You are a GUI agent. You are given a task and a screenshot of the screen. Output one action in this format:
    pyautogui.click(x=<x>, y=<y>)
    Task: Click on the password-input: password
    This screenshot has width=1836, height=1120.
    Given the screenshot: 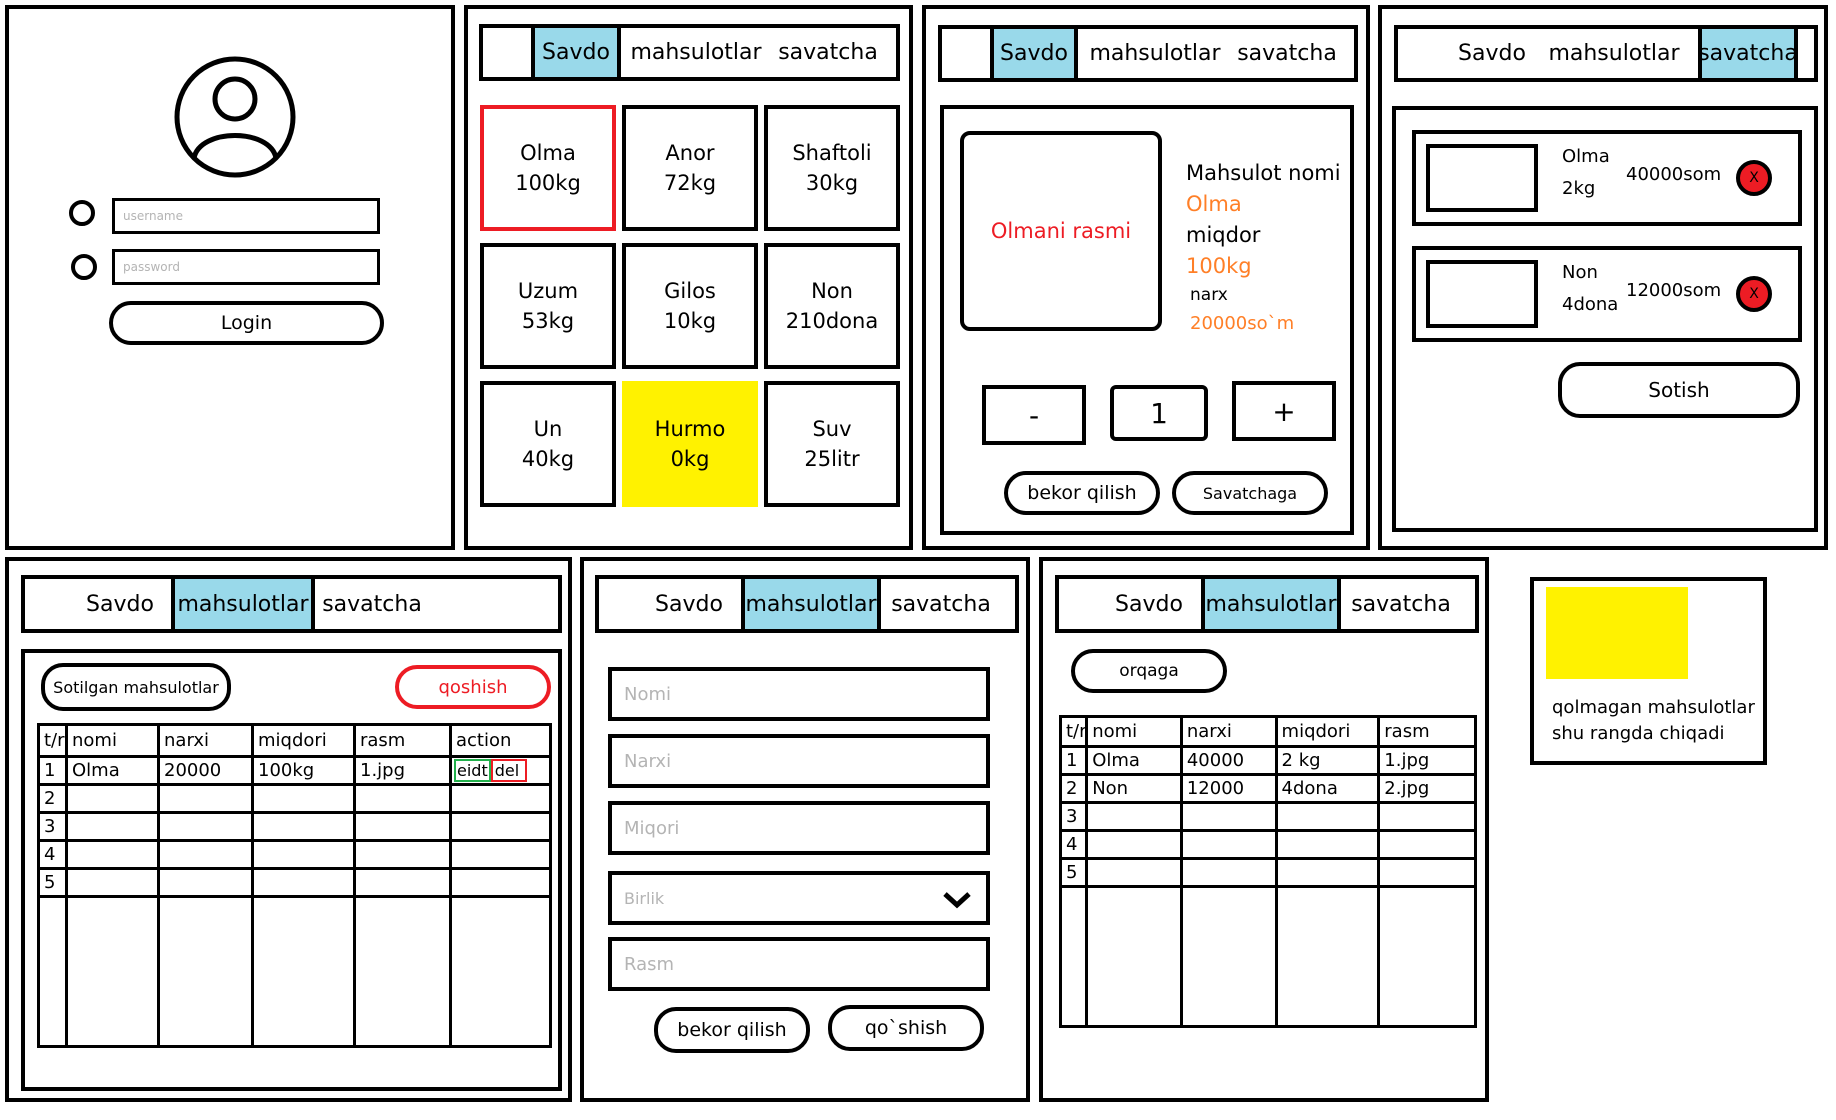 What is the action you would take?
    pyautogui.click(x=246, y=267)
    